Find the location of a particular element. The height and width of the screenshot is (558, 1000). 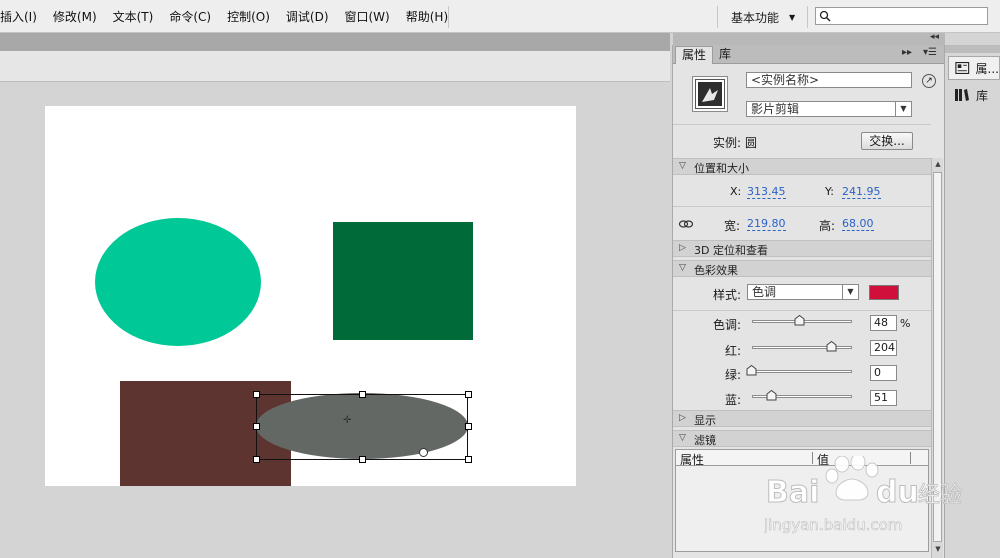

menu-window: 窗口(W) is located at coordinates (367, 16).